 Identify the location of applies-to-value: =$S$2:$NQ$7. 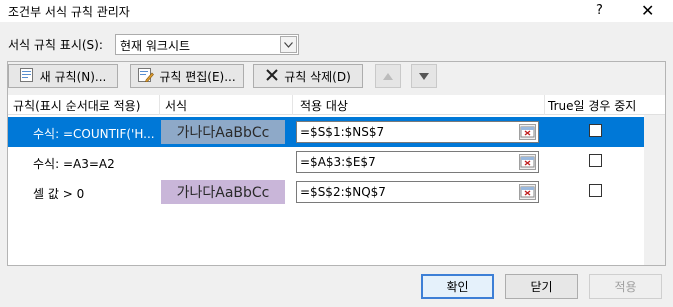
(343, 192).